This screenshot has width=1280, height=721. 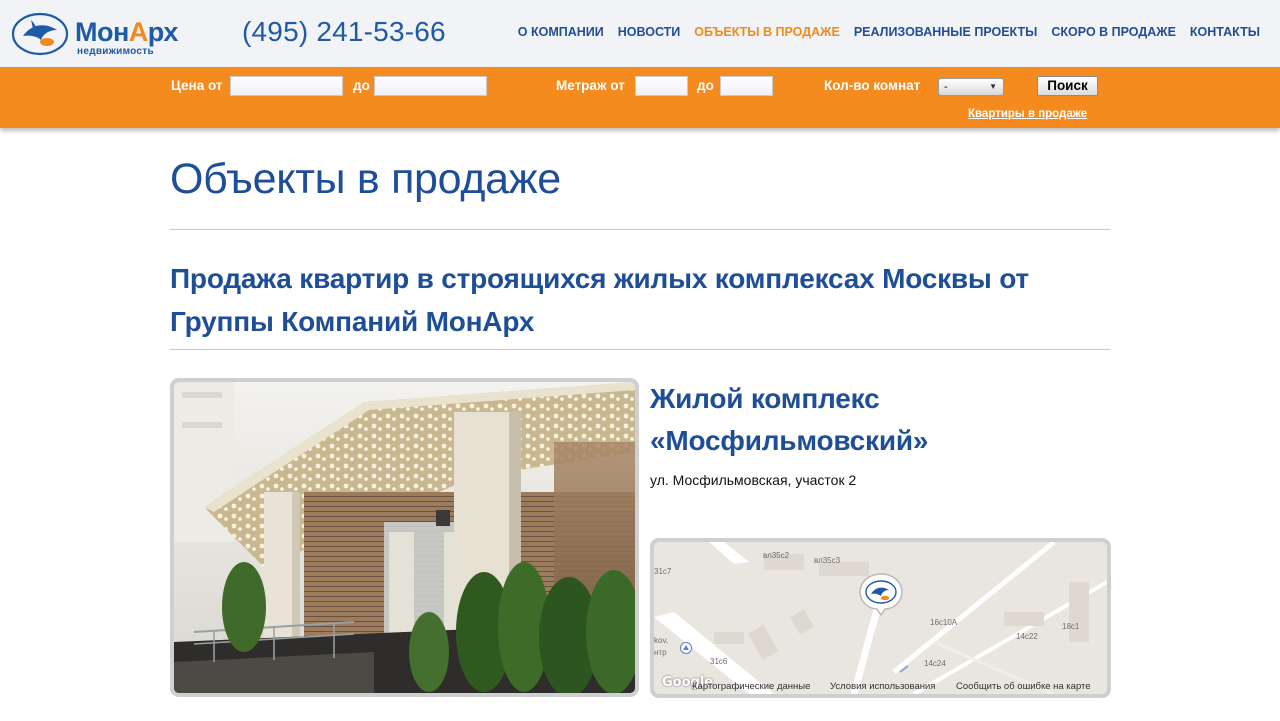 I want to click on nav-about: О КОМПАНИИ, so click(x=561, y=32).